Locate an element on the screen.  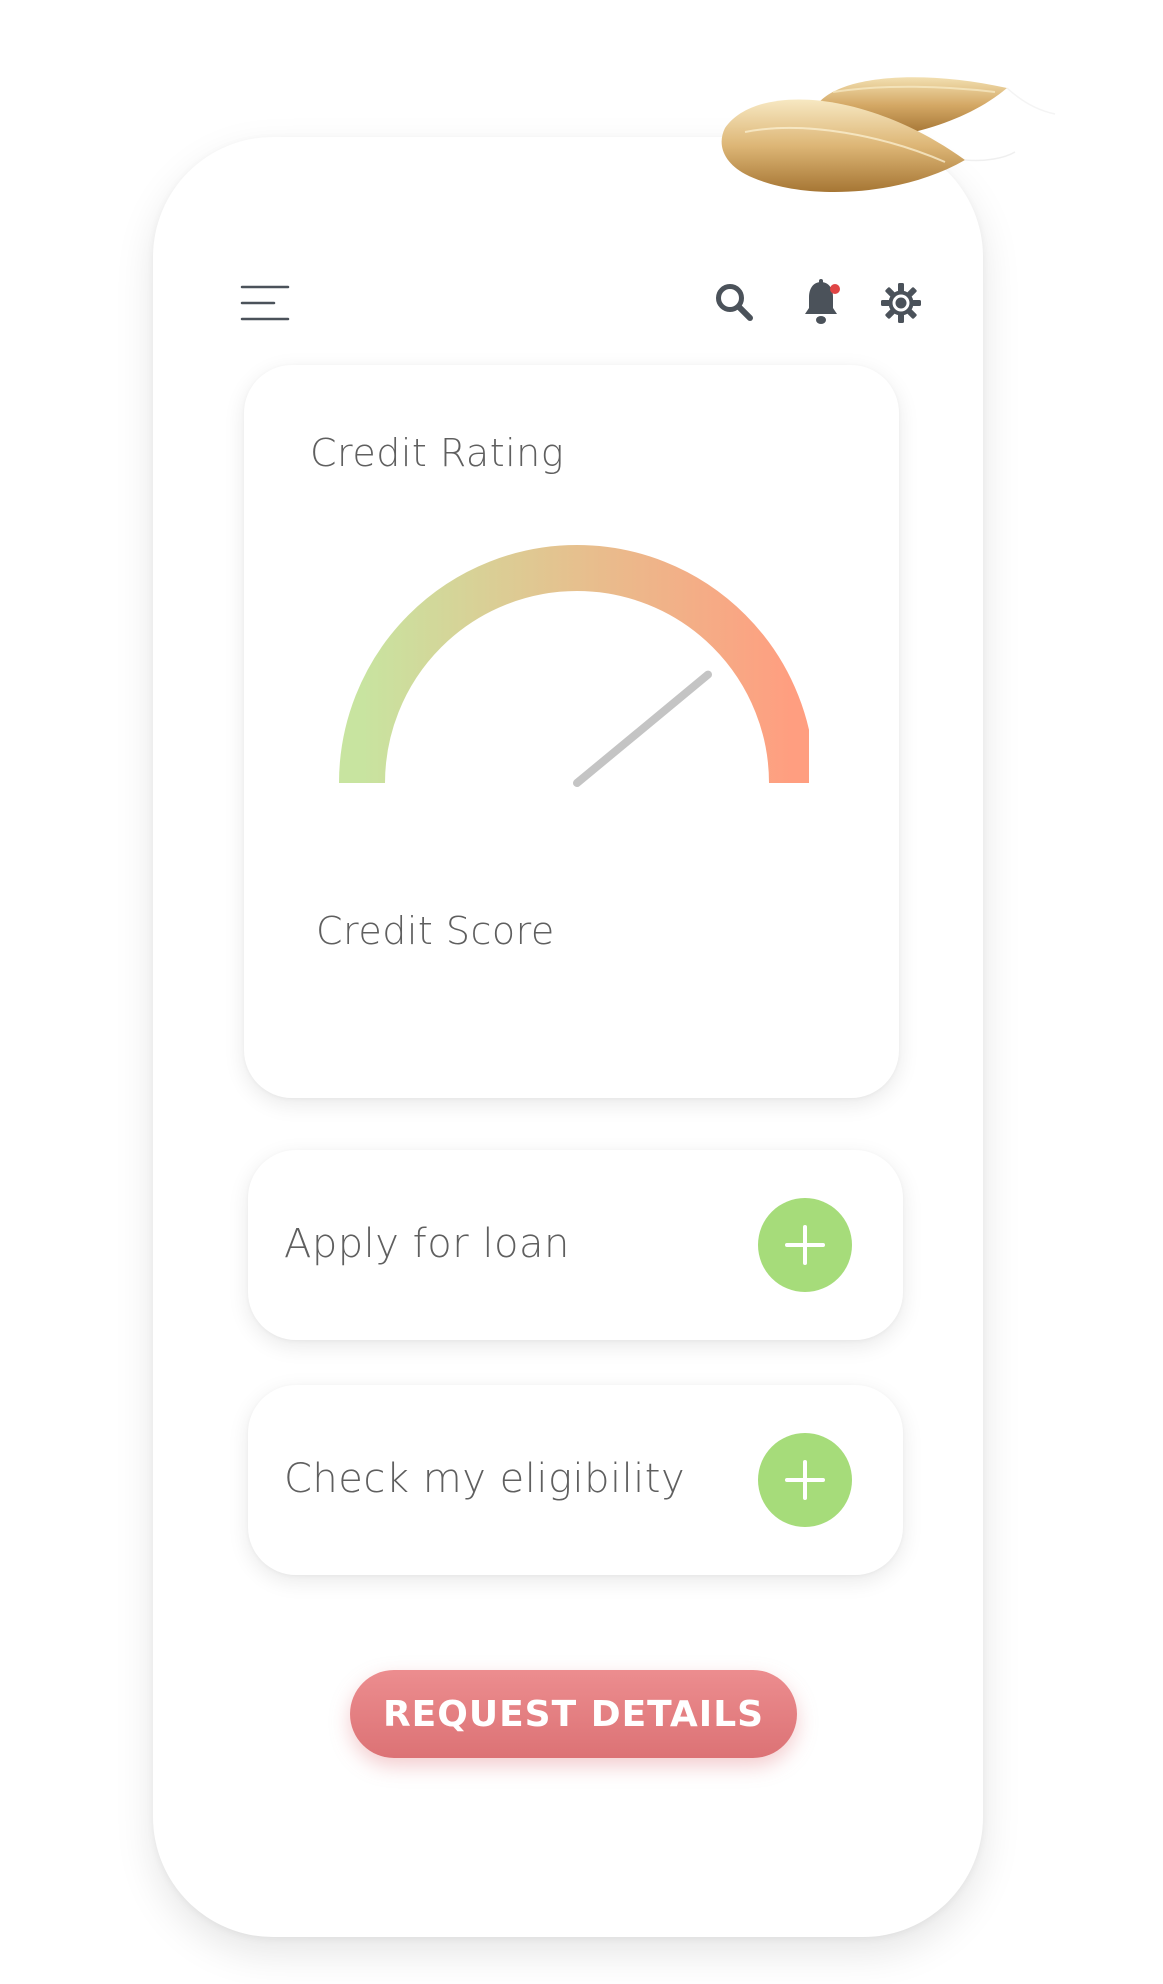
search-icon is located at coordinates (734, 302).